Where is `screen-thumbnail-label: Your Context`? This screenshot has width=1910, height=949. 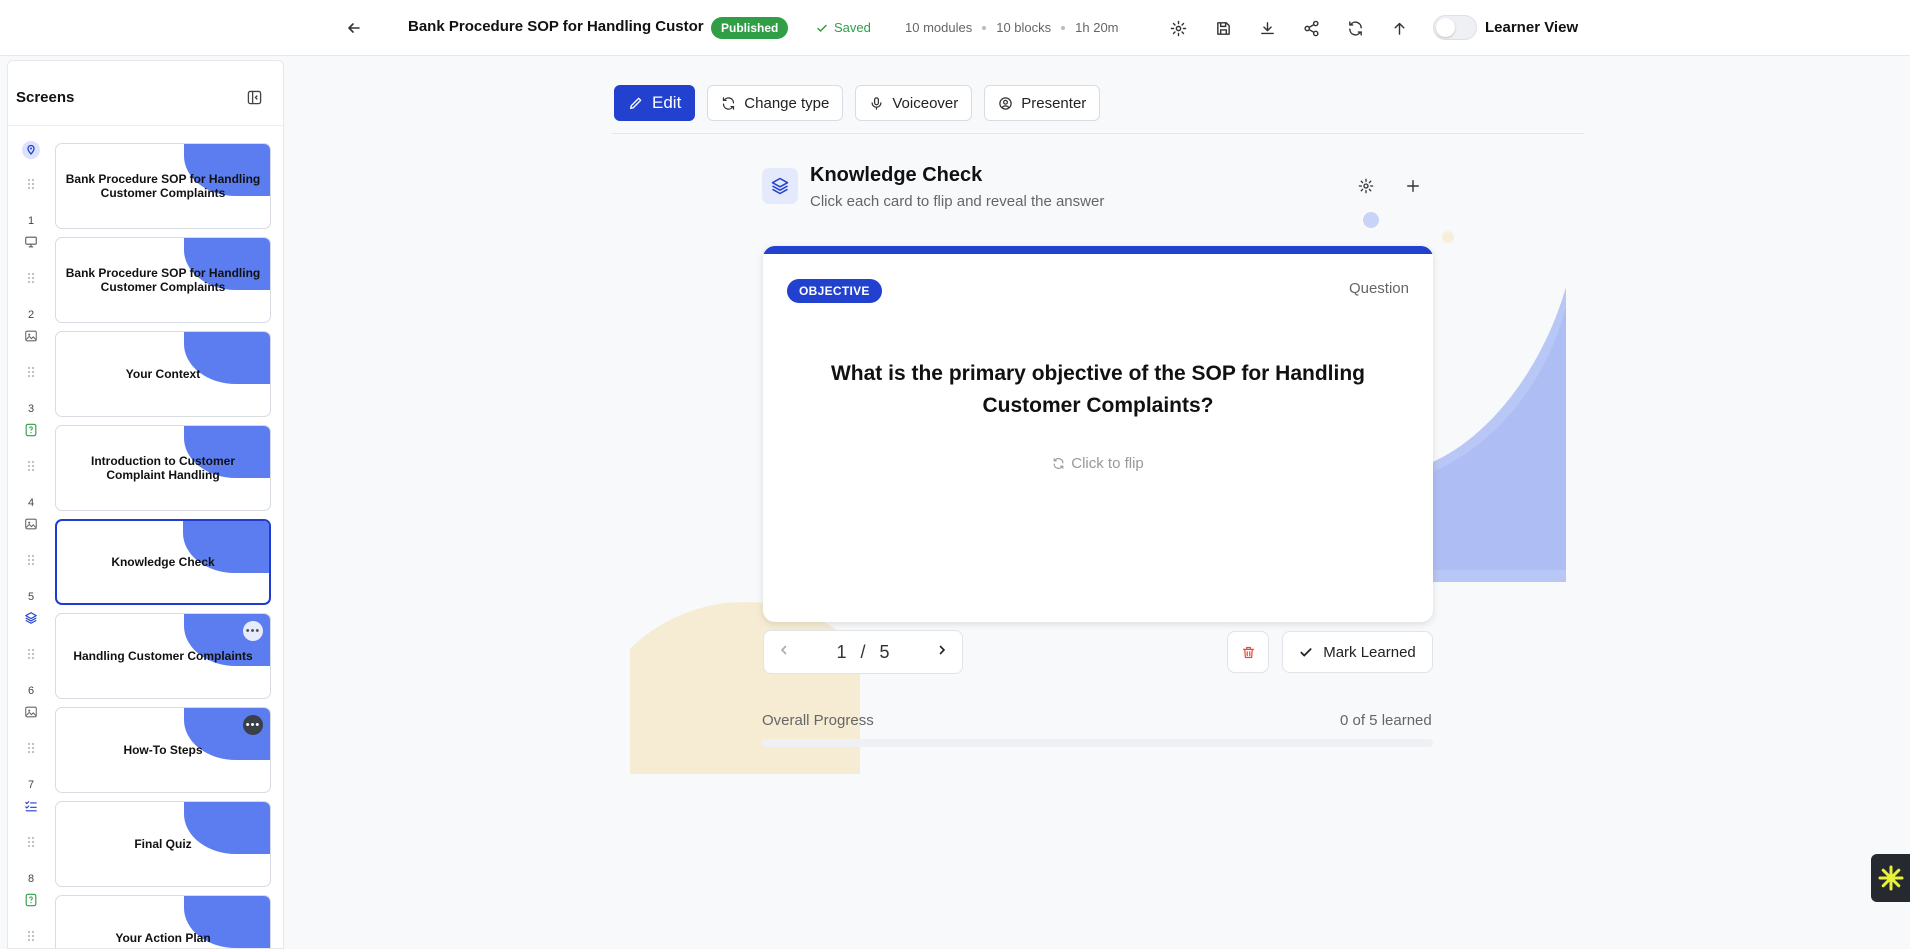
screen-thumbnail-label: Your Context is located at coordinates (163, 373).